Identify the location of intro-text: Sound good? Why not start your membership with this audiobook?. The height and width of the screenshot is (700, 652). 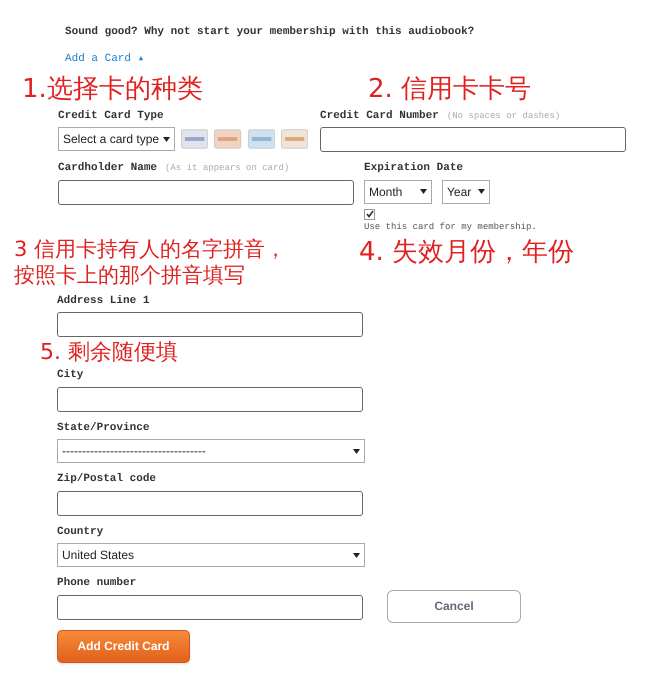
(270, 32).